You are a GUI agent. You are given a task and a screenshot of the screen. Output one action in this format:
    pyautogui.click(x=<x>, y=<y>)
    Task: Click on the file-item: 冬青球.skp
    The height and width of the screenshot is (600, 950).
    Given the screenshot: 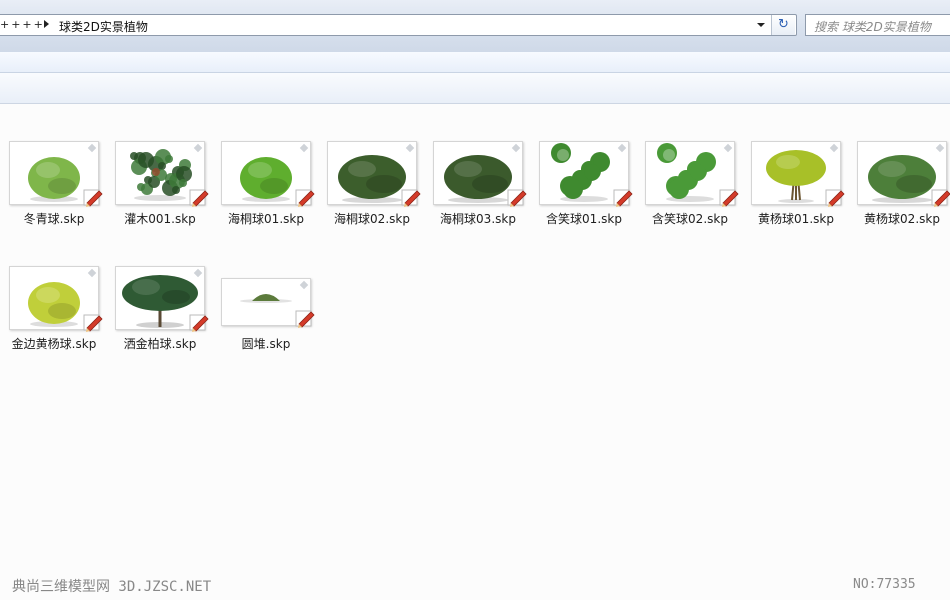 What is the action you would take?
    pyautogui.click(x=62, y=186)
    